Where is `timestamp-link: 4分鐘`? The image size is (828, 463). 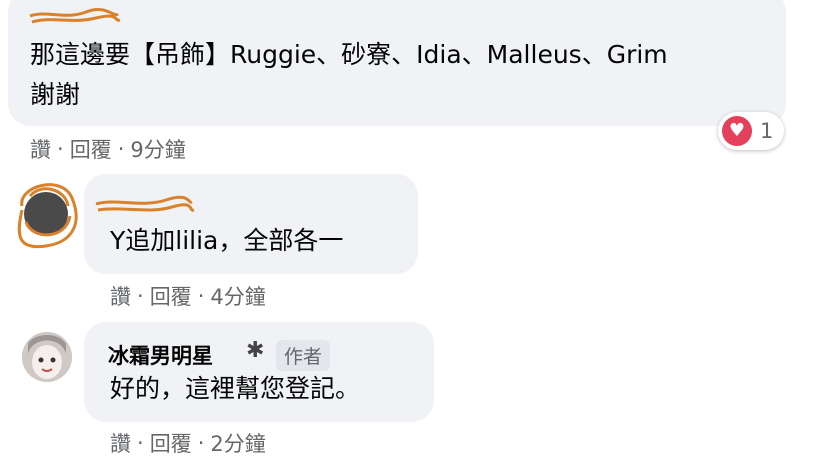 timestamp-link: 4分鐘 is located at coordinates (237, 296).